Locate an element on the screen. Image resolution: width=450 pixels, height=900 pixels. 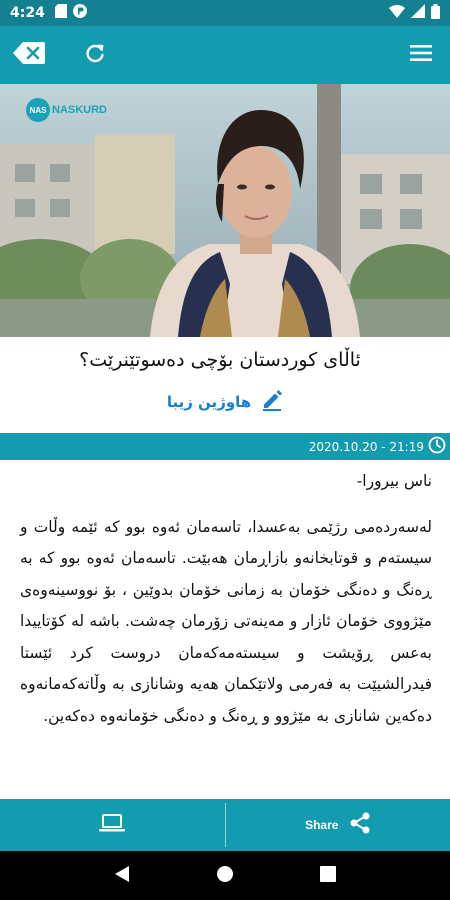
share-button: Share is located at coordinates (338, 825).